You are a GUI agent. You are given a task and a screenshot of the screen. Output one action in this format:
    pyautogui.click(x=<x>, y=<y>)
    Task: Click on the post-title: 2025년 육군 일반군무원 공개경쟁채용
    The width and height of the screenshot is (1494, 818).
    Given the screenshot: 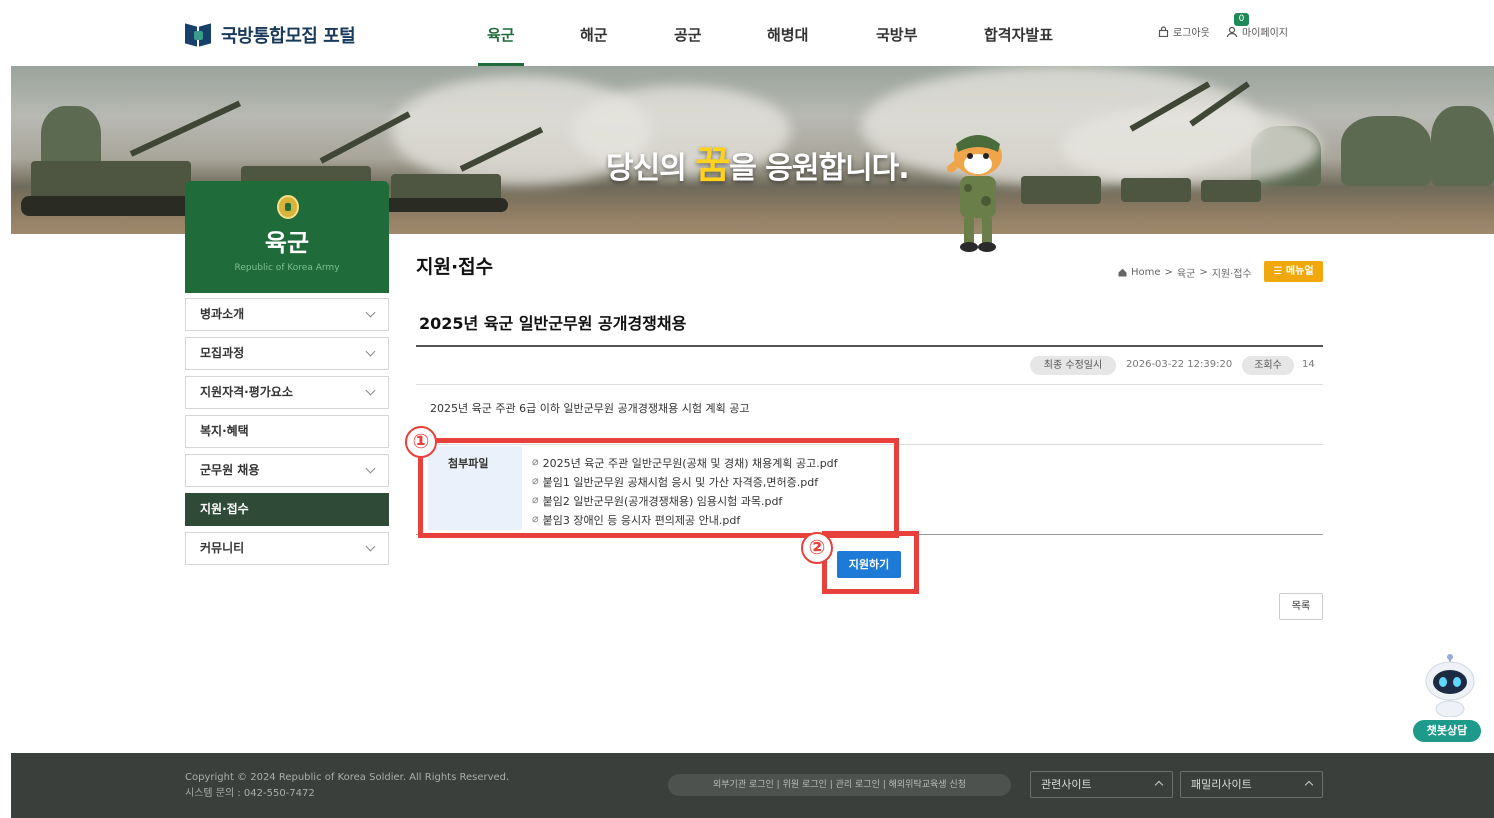 What is the action you would take?
    pyautogui.click(x=553, y=323)
    